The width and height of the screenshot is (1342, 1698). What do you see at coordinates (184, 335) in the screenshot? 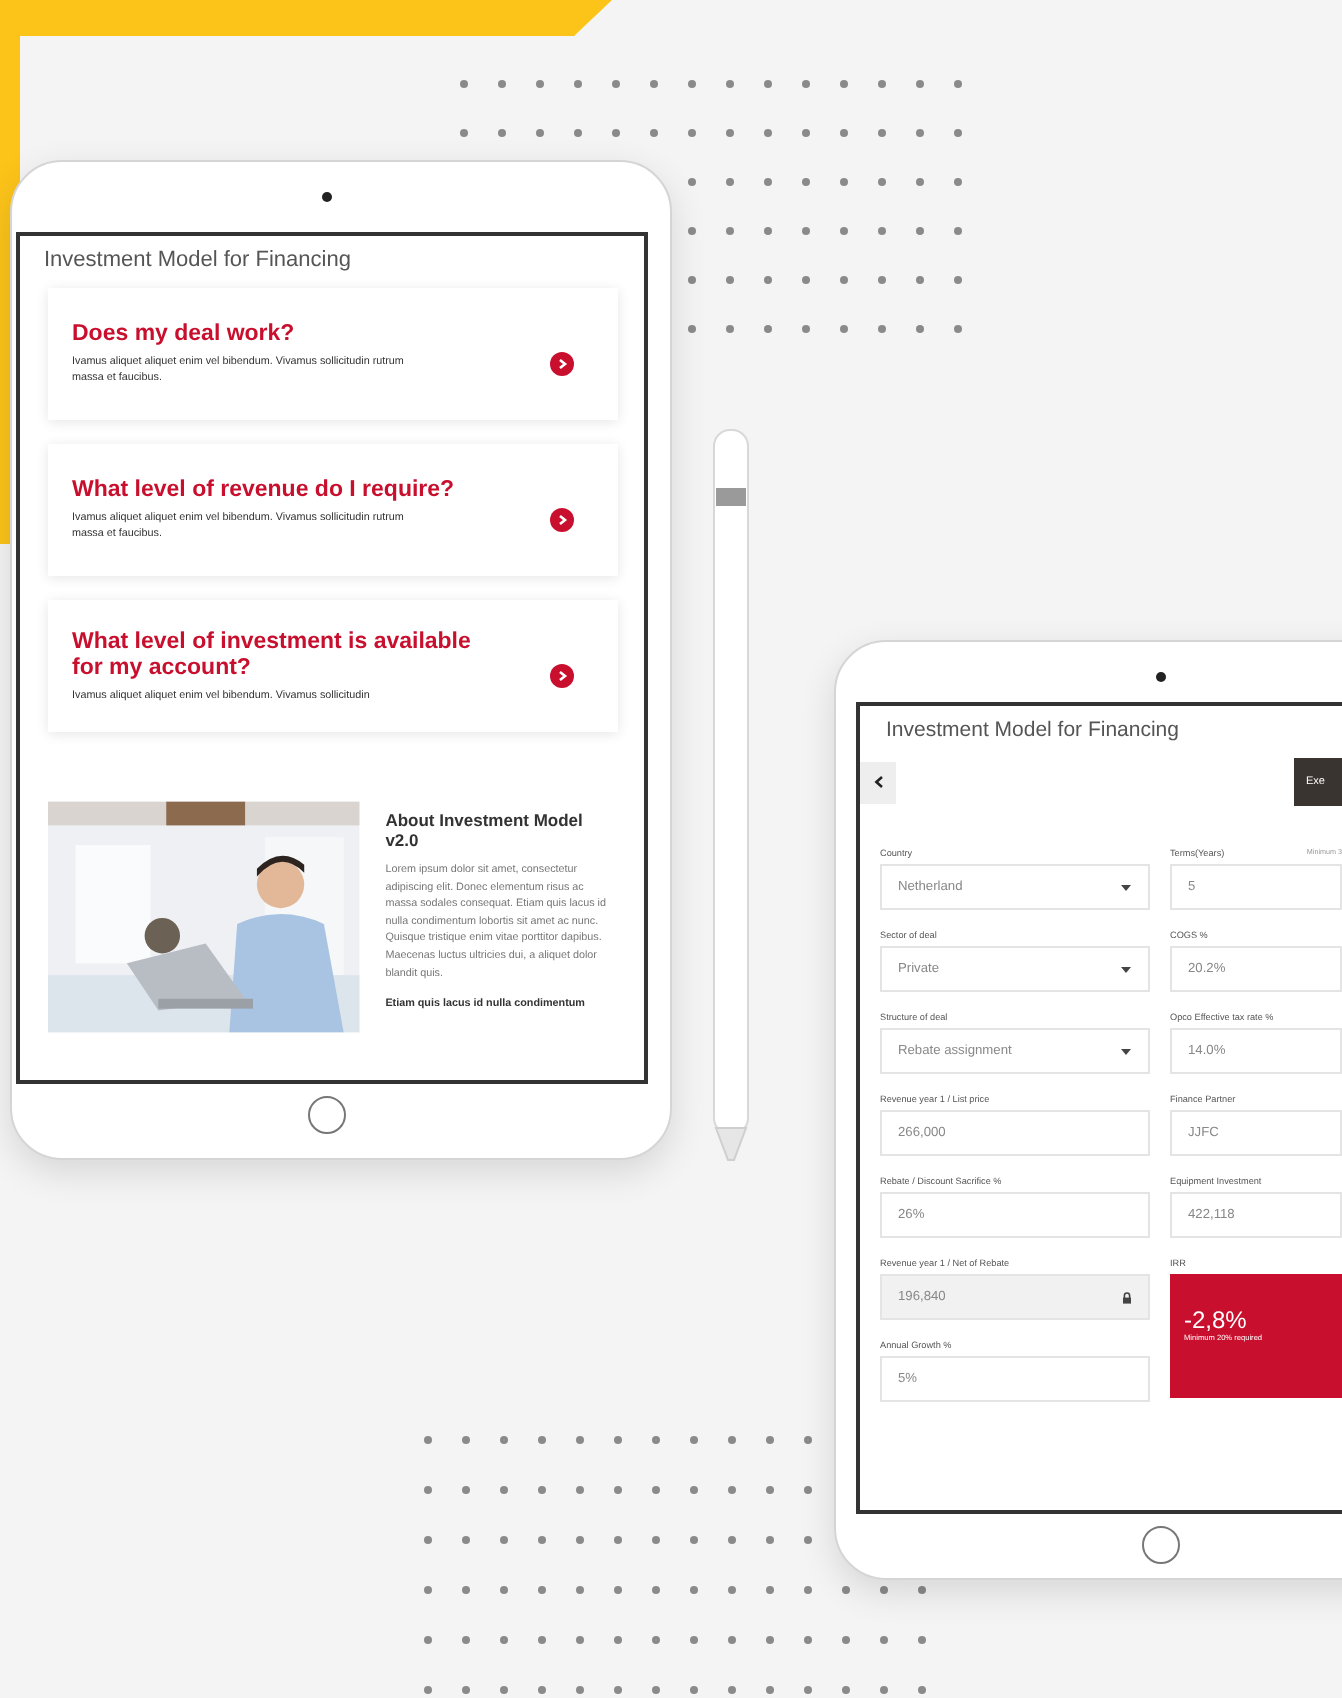
I see `card-title: Does my deal work?` at bounding box center [184, 335].